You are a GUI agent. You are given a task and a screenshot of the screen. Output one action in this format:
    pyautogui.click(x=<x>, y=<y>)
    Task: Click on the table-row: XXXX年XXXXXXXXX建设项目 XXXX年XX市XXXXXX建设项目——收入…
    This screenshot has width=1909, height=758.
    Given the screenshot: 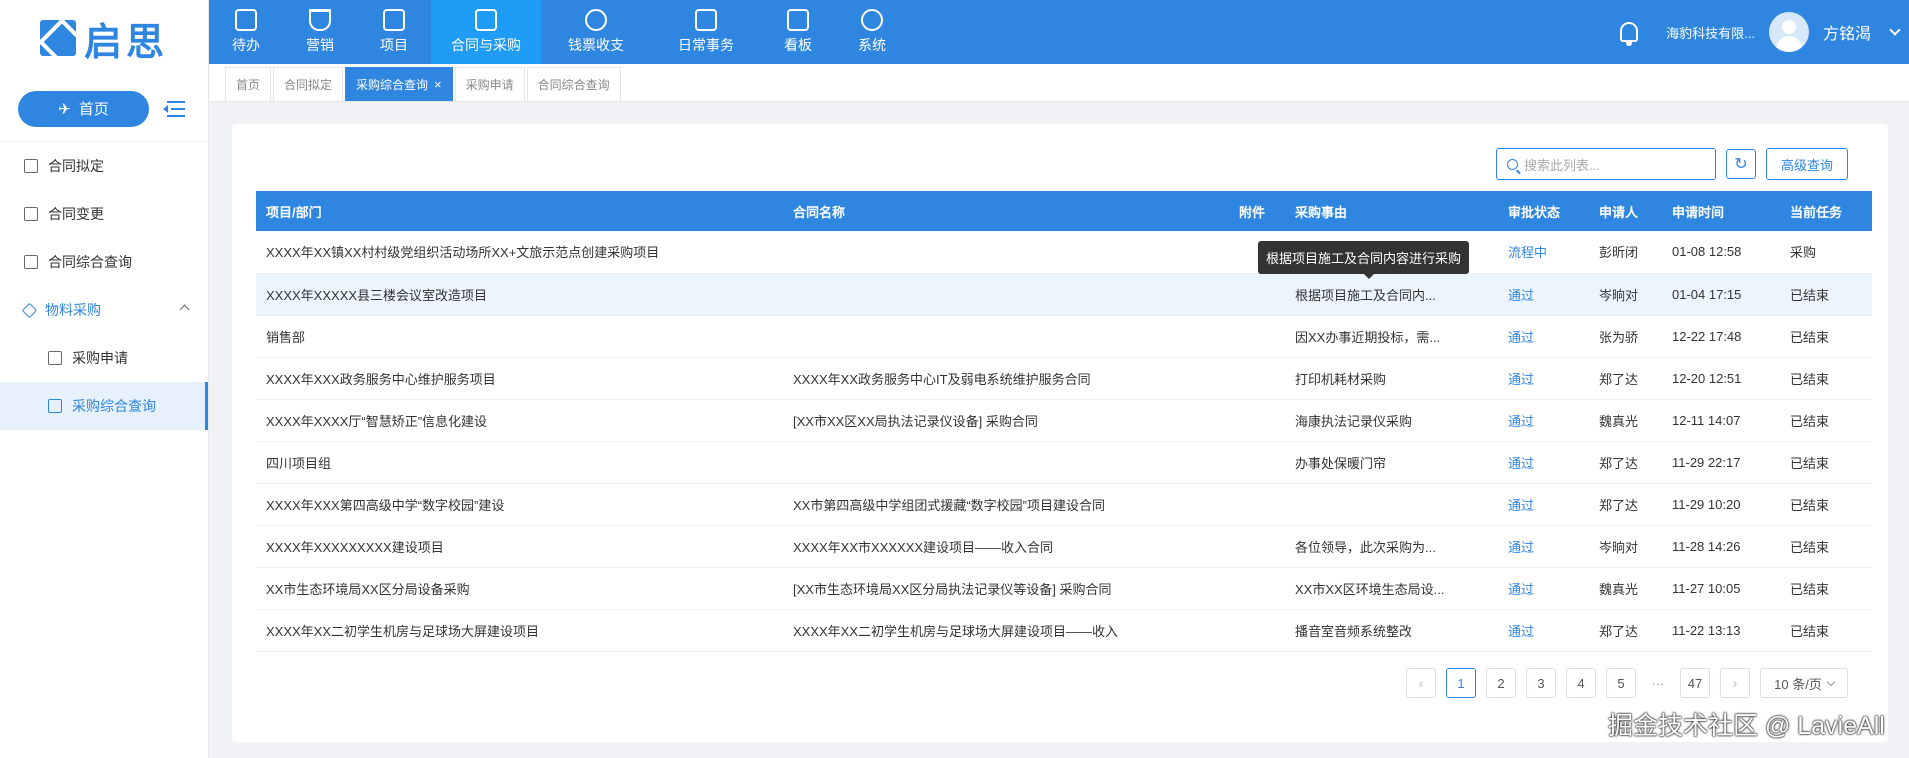 What is the action you would take?
    pyautogui.click(x=1064, y=546)
    